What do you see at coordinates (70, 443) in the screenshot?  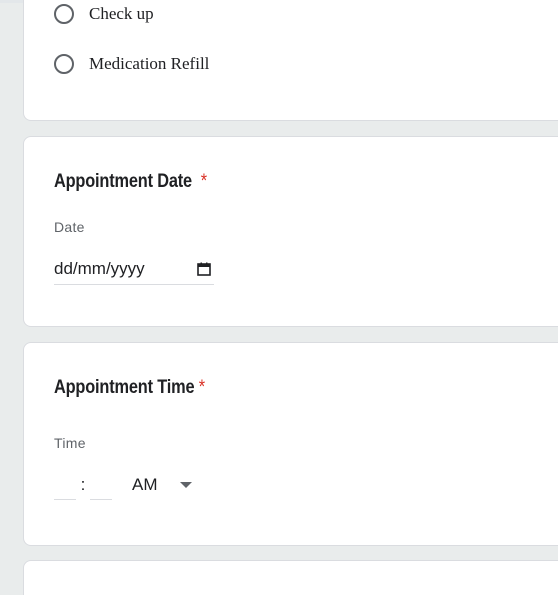 I see `time-field-label: Time` at bounding box center [70, 443].